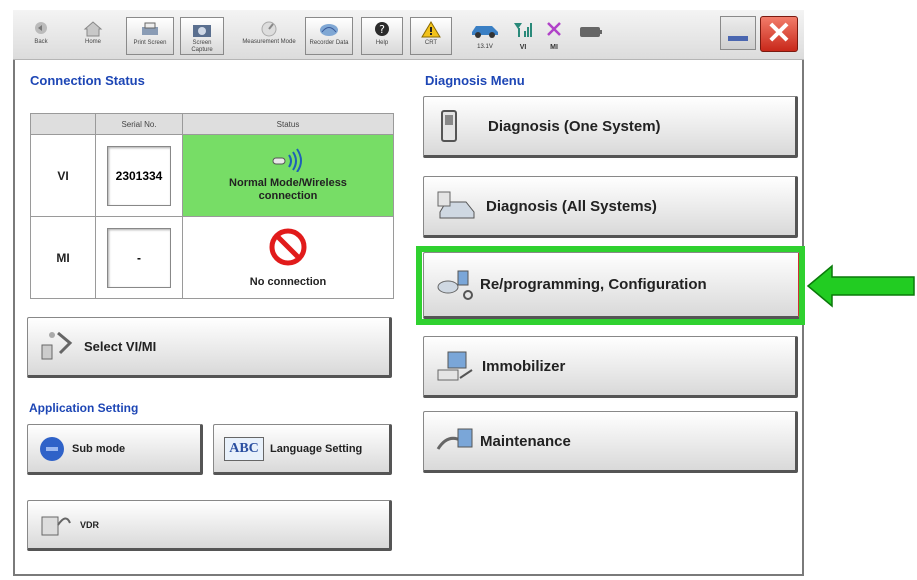  I want to click on table-header-blank, so click(63, 124).